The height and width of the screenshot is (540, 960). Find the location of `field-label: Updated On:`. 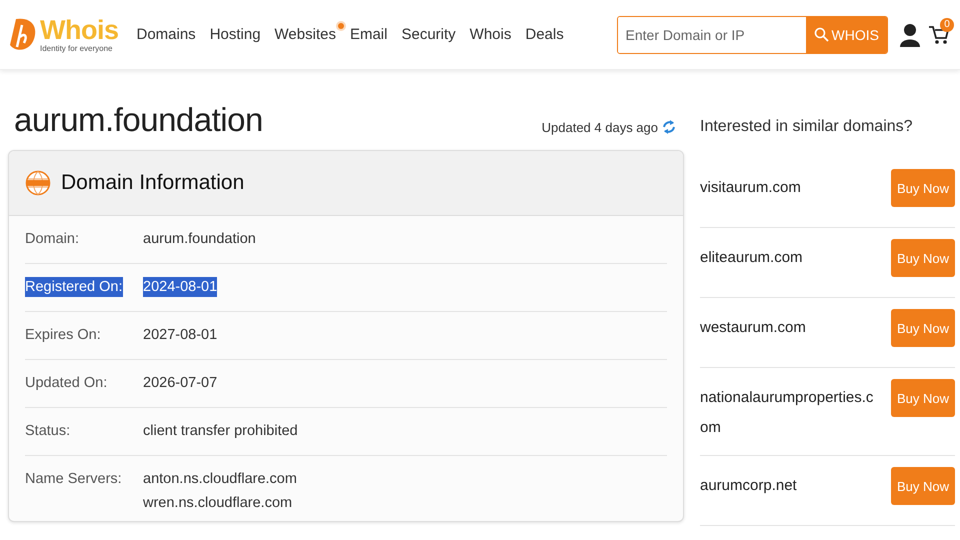

field-label: Updated On: is located at coordinates (66, 383).